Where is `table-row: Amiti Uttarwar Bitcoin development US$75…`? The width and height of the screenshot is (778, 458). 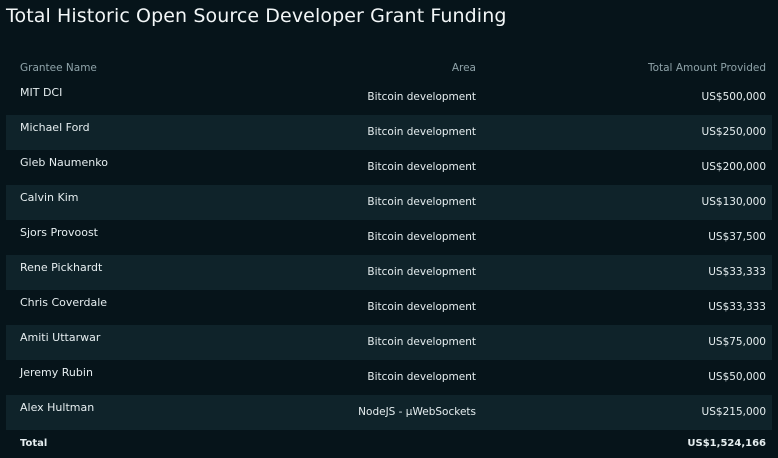 table-row: Amiti Uttarwar Bitcoin development US$75… is located at coordinates (389, 342).